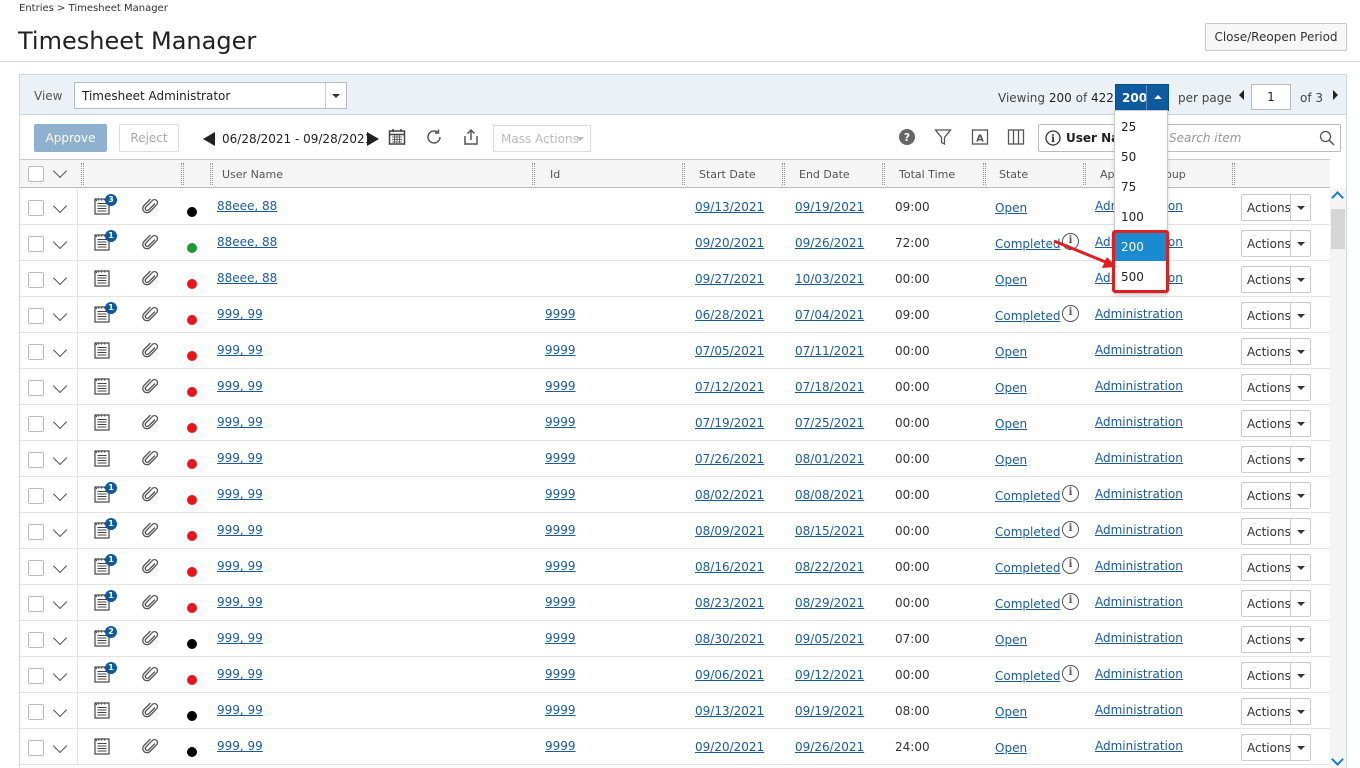 This screenshot has width=1360, height=768. What do you see at coordinates (729, 639) in the screenshot?
I see `start-date-link: 08/30/2021` at bounding box center [729, 639].